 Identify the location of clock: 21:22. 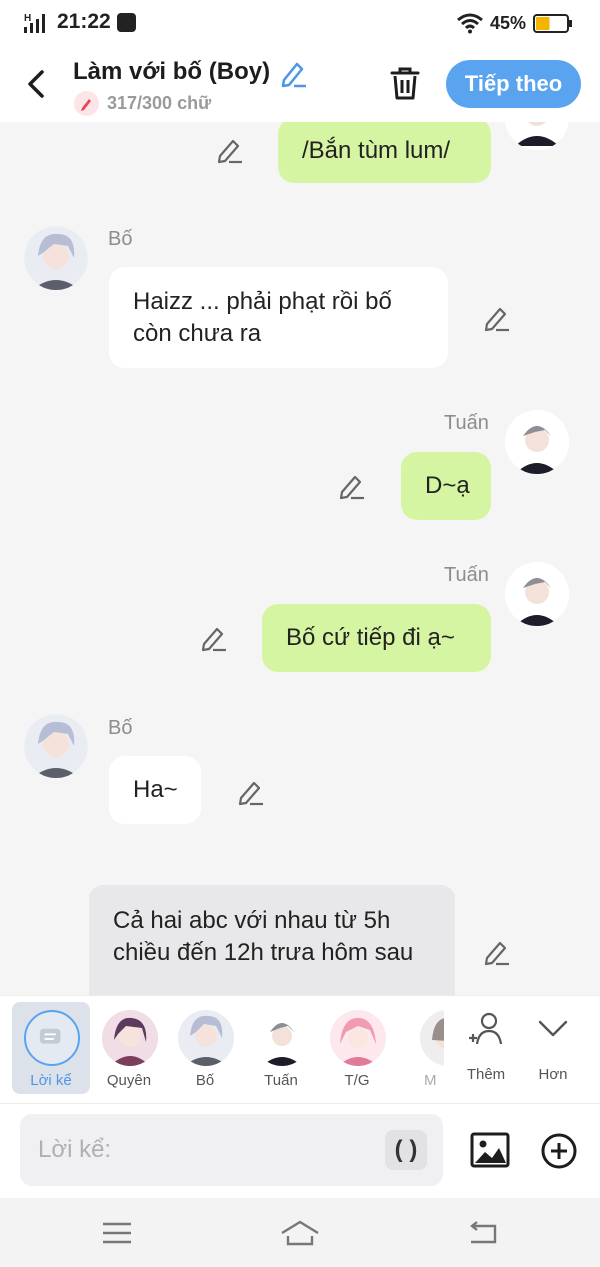
(84, 21).